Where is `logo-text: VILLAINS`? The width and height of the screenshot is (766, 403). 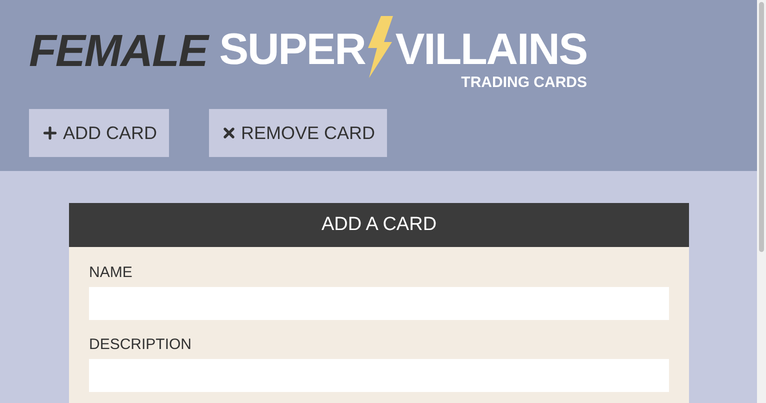 logo-text: VILLAINS is located at coordinates (491, 50).